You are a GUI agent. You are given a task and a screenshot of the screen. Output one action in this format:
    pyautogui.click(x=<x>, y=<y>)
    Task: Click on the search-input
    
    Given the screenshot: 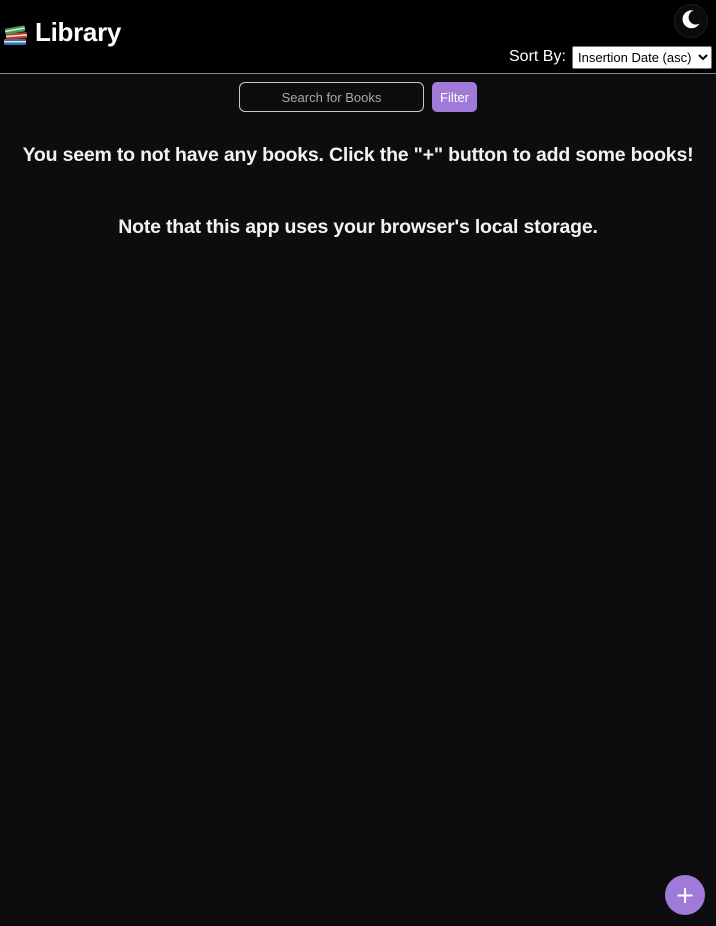 What is the action you would take?
    pyautogui.click(x=331, y=97)
    